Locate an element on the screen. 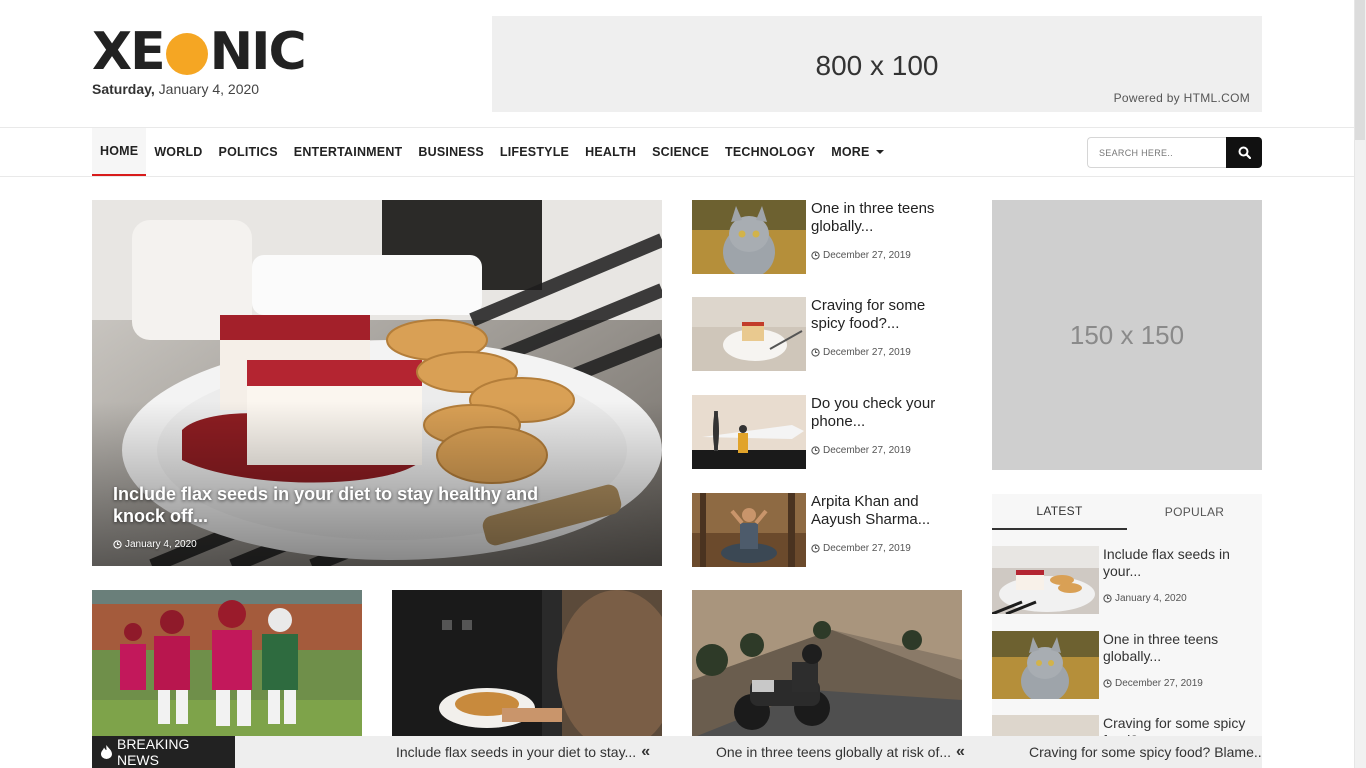 The height and width of the screenshot is (768, 1366). scrollbar-thumb is located at coordinates (1360, 70).